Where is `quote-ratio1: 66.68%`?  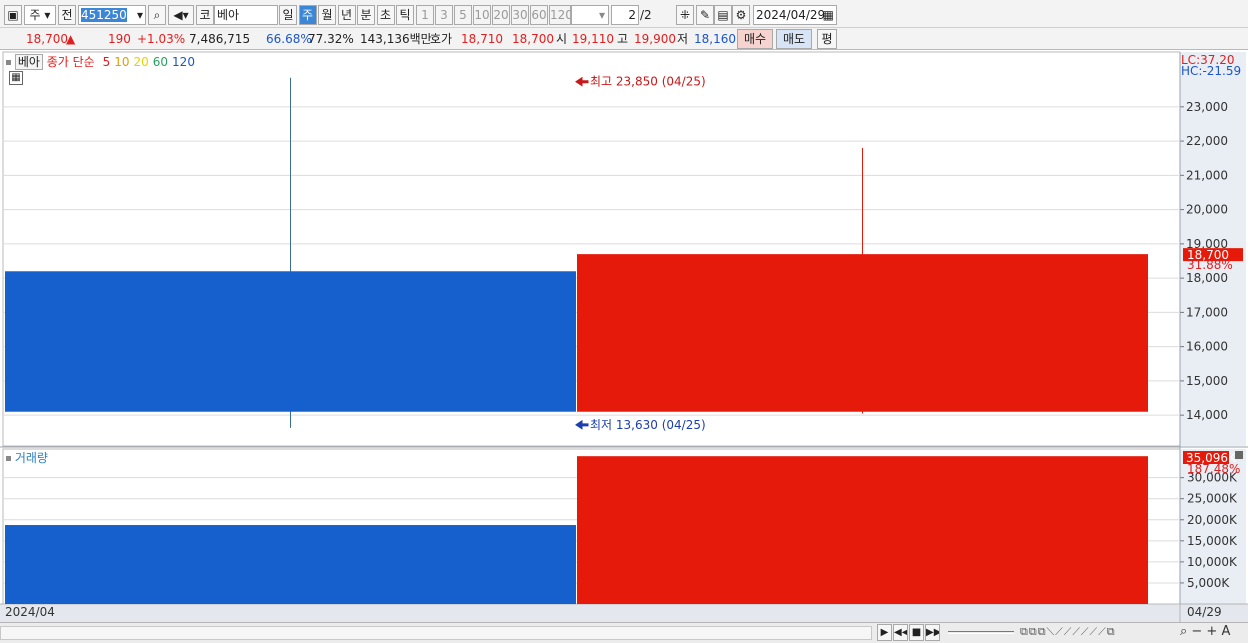
quote-ratio1: 66.68% is located at coordinates (289, 39).